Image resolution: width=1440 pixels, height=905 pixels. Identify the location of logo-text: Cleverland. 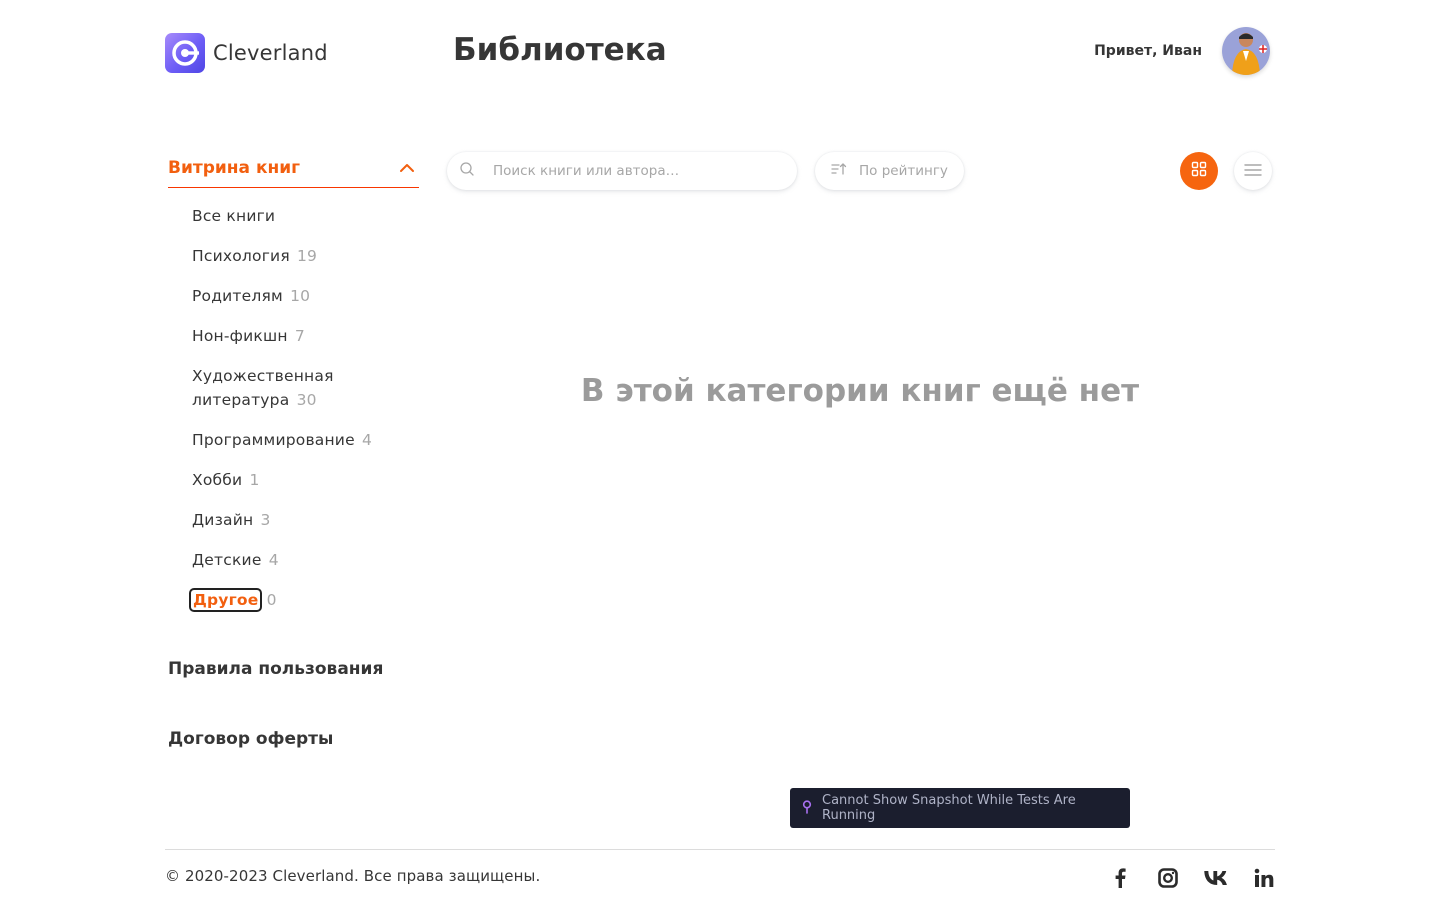
(270, 53).